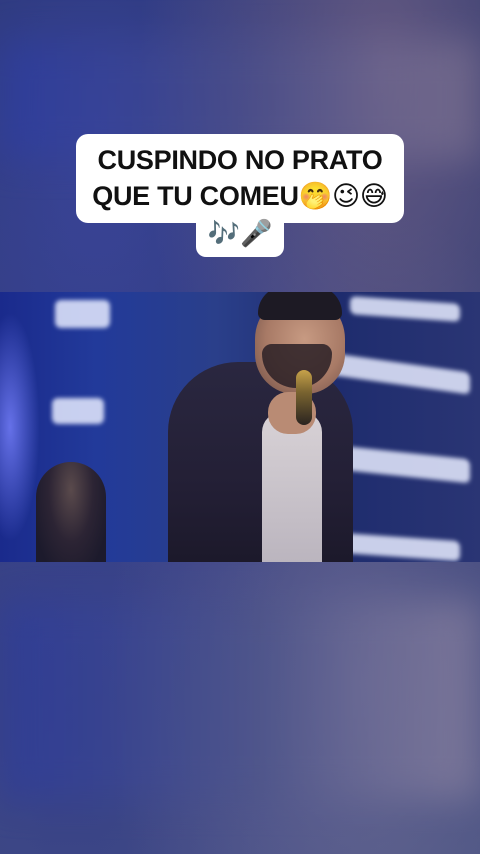 This screenshot has width=480, height=854. What do you see at coordinates (71, 512) in the screenshot?
I see `background-musician` at bounding box center [71, 512].